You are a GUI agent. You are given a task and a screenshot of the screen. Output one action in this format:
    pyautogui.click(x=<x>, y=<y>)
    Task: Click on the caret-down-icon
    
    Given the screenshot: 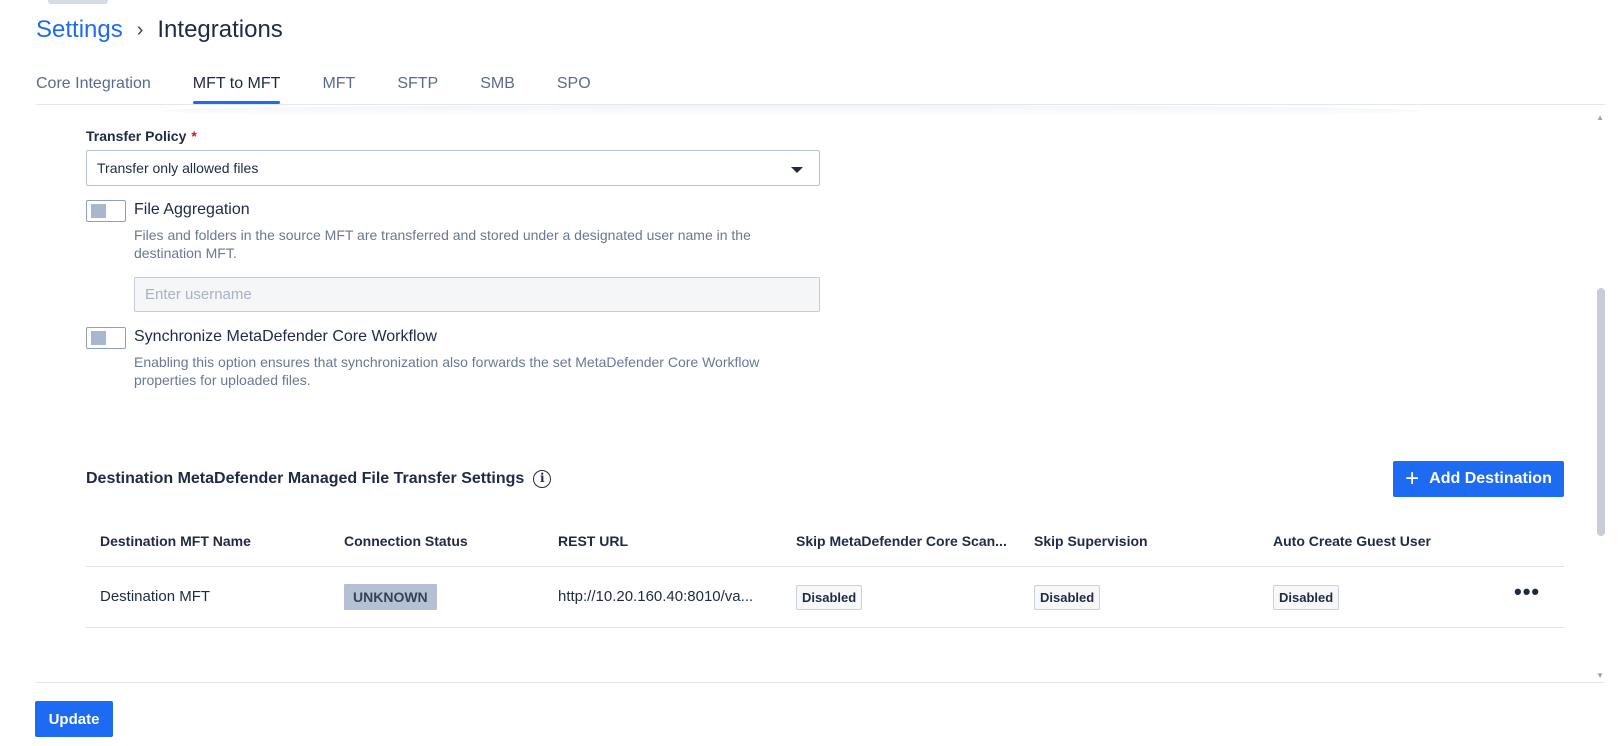 What is the action you would take?
    pyautogui.click(x=797, y=170)
    